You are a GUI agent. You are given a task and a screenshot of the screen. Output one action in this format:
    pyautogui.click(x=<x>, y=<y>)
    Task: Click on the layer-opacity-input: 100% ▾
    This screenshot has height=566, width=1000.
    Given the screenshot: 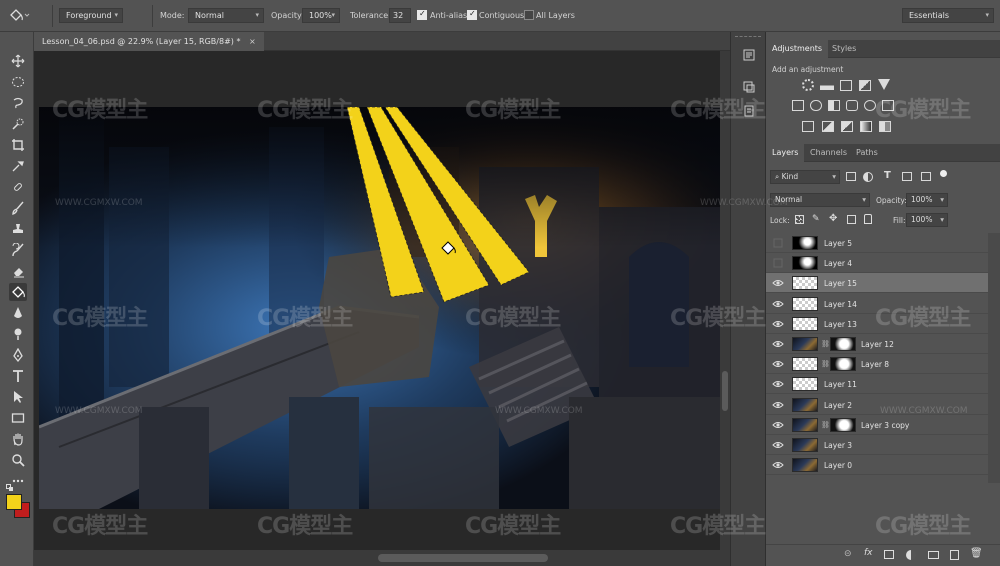 What is the action you would take?
    pyautogui.click(x=927, y=200)
    